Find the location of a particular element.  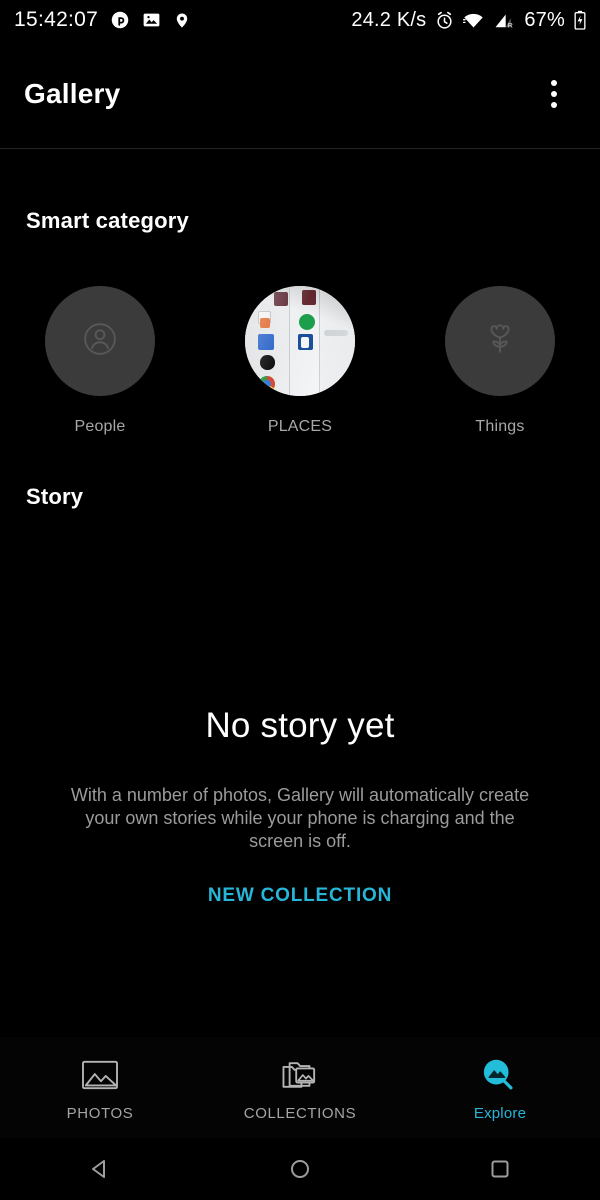

photo-icon is located at coordinates (151, 20).